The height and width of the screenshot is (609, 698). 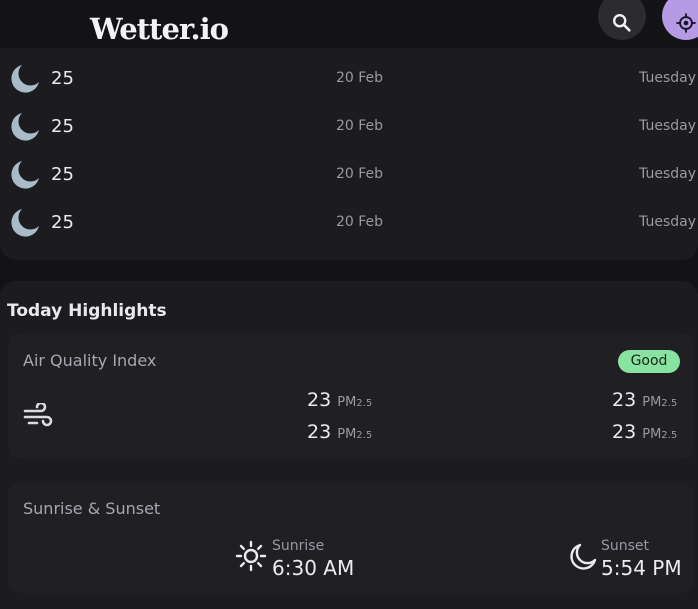 I want to click on current-location-button, so click(x=680, y=20).